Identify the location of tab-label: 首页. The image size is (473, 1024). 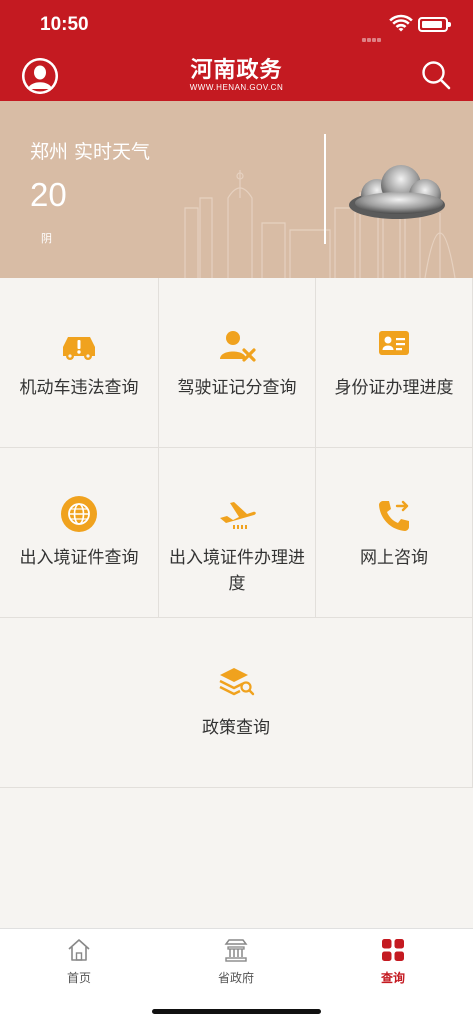
(78, 978).